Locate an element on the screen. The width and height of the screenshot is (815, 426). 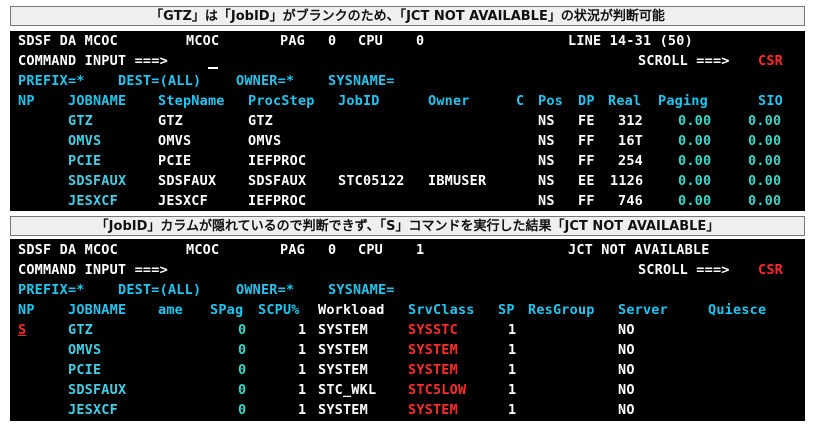
row-stepname: OMVS is located at coordinates (175, 141).